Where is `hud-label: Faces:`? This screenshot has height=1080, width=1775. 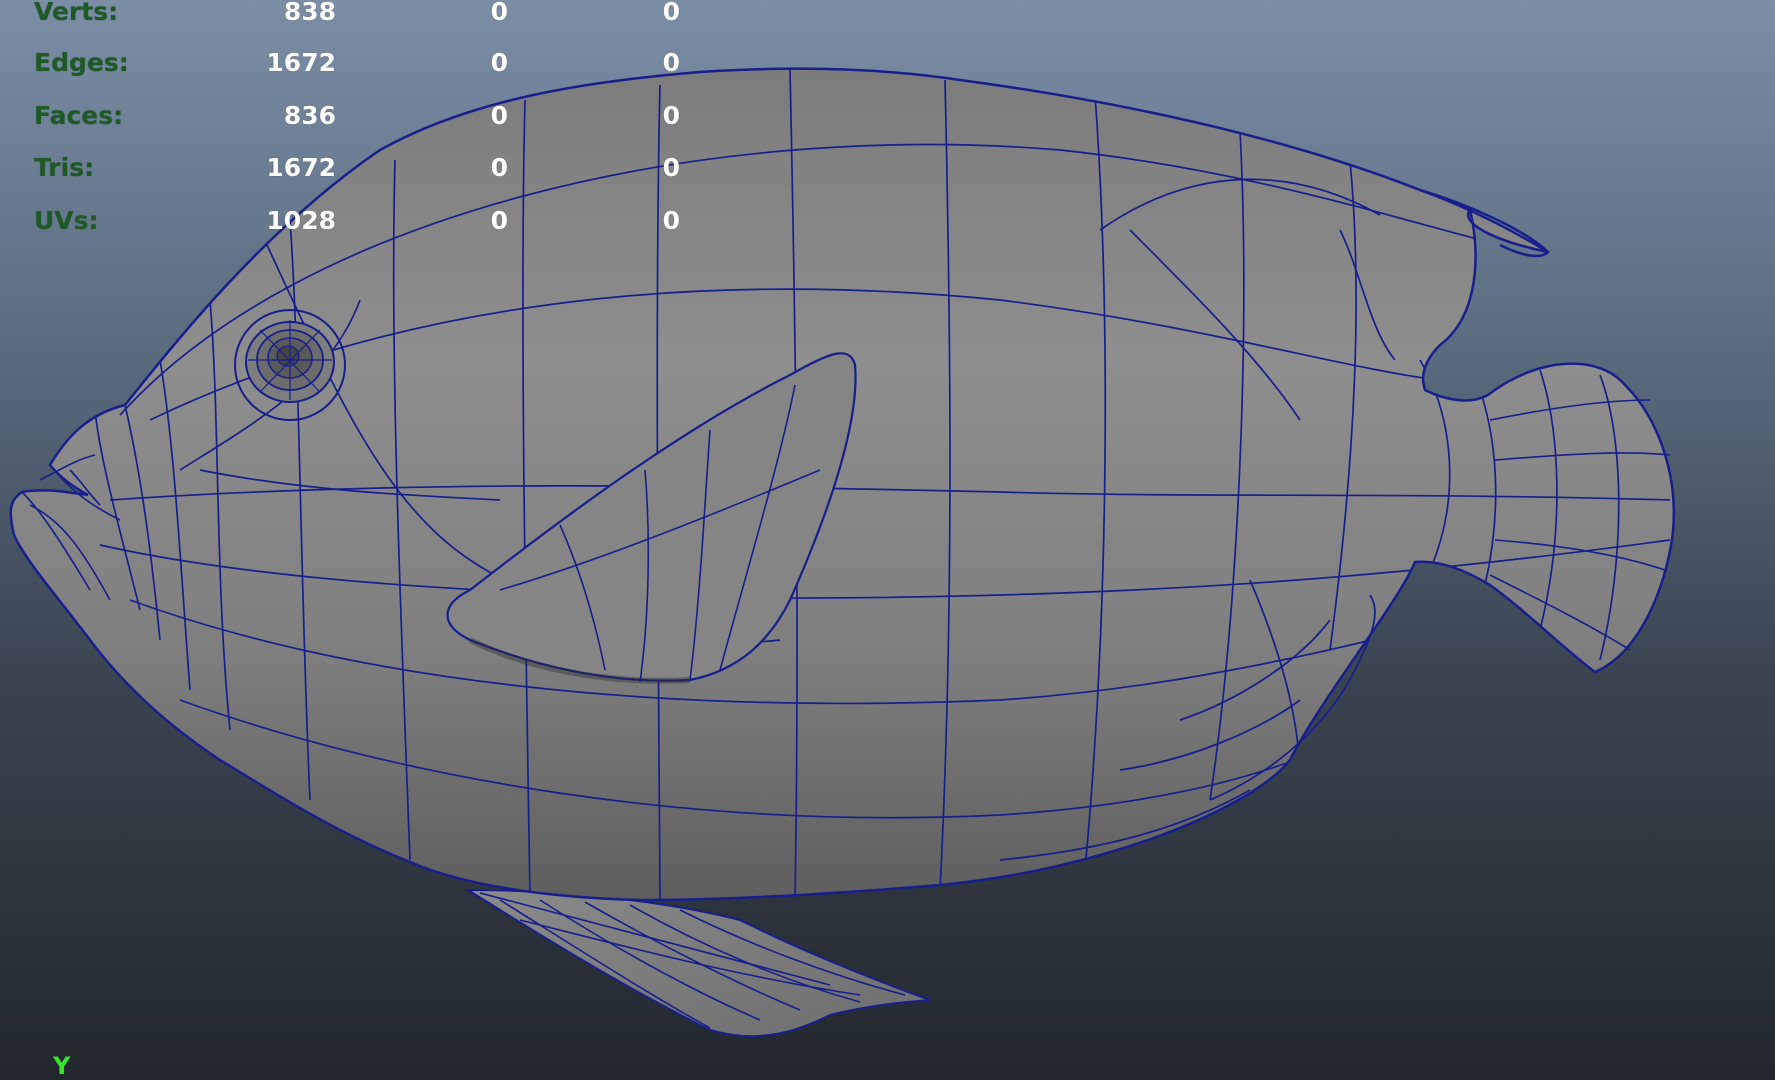
hud-label: Faces: is located at coordinates (79, 115).